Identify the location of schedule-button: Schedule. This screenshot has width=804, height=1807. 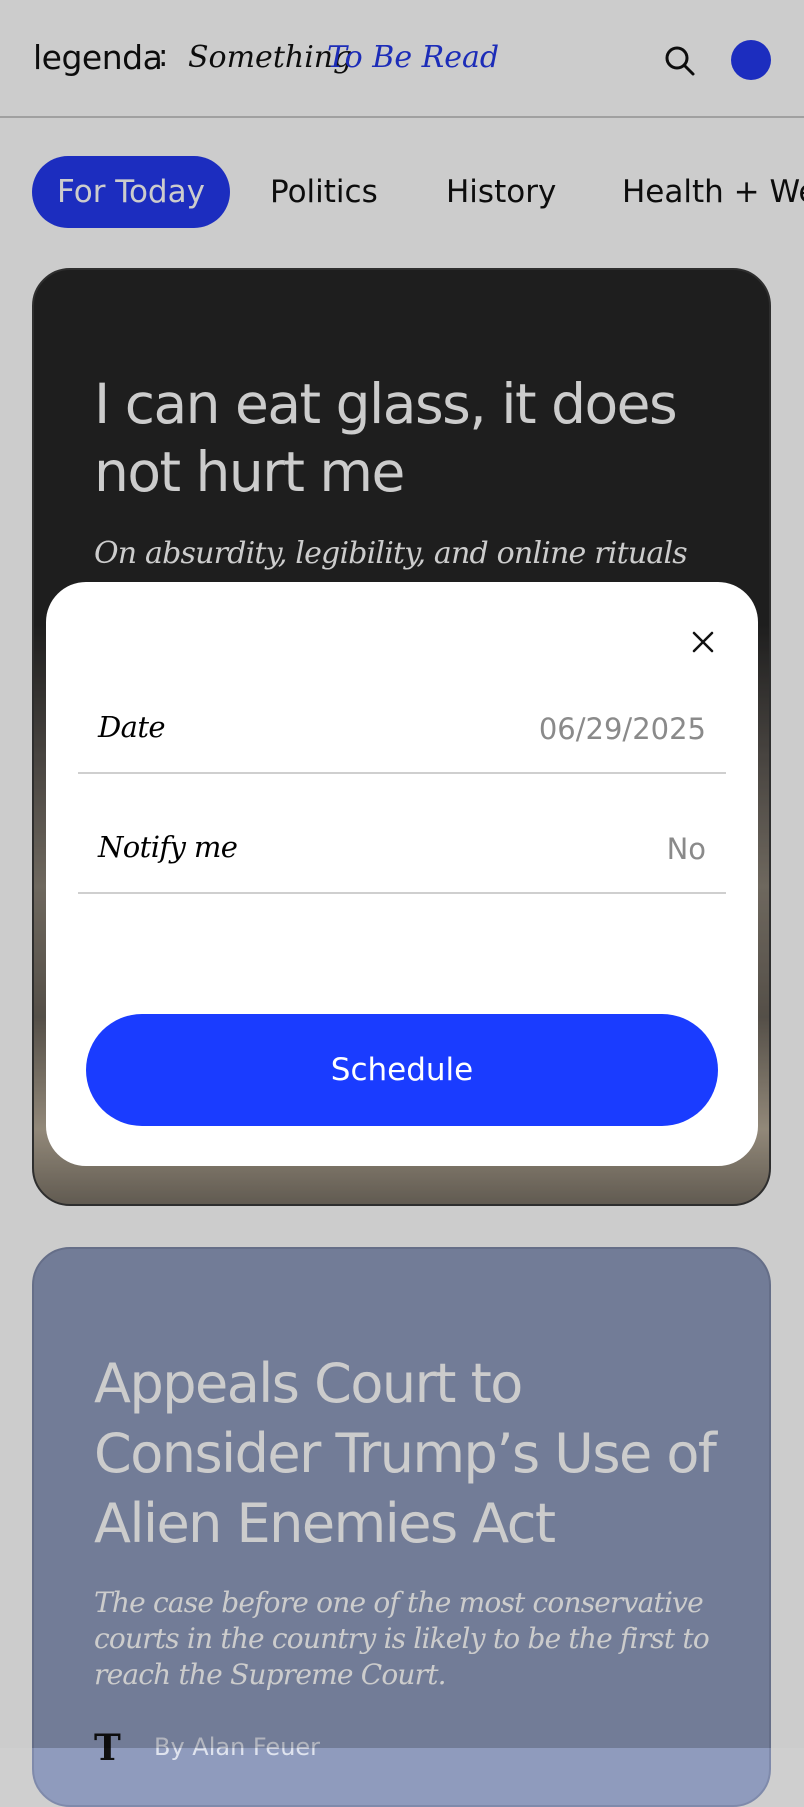
(402, 1070).